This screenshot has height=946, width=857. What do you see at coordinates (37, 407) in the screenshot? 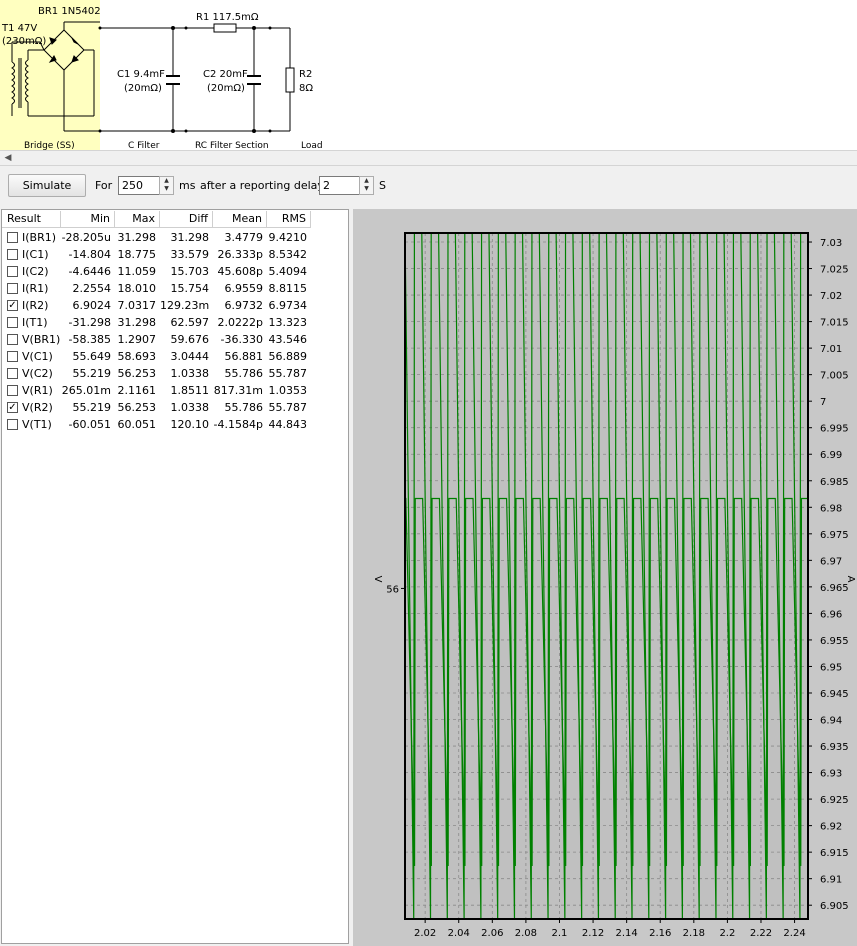
I see `row-result-name: V(R2)` at bounding box center [37, 407].